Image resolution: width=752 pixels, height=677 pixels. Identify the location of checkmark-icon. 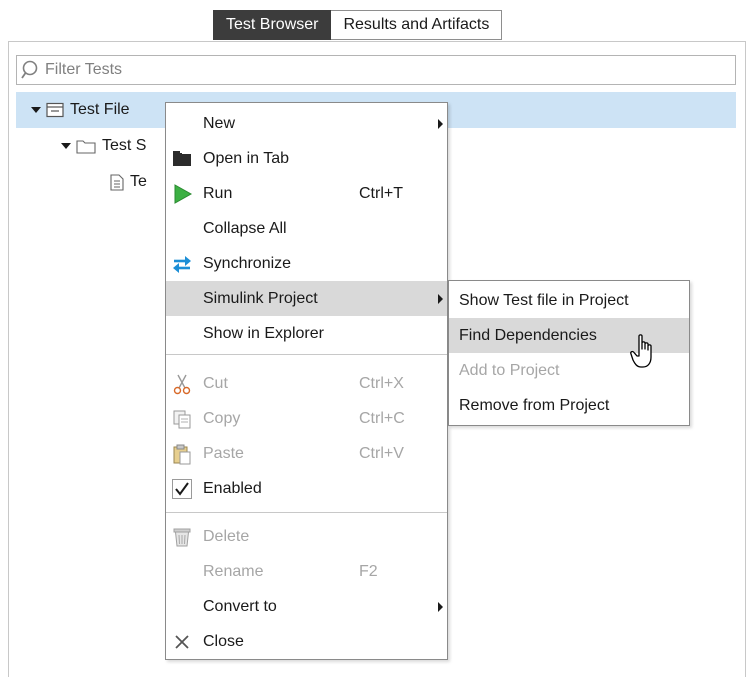
(182, 489).